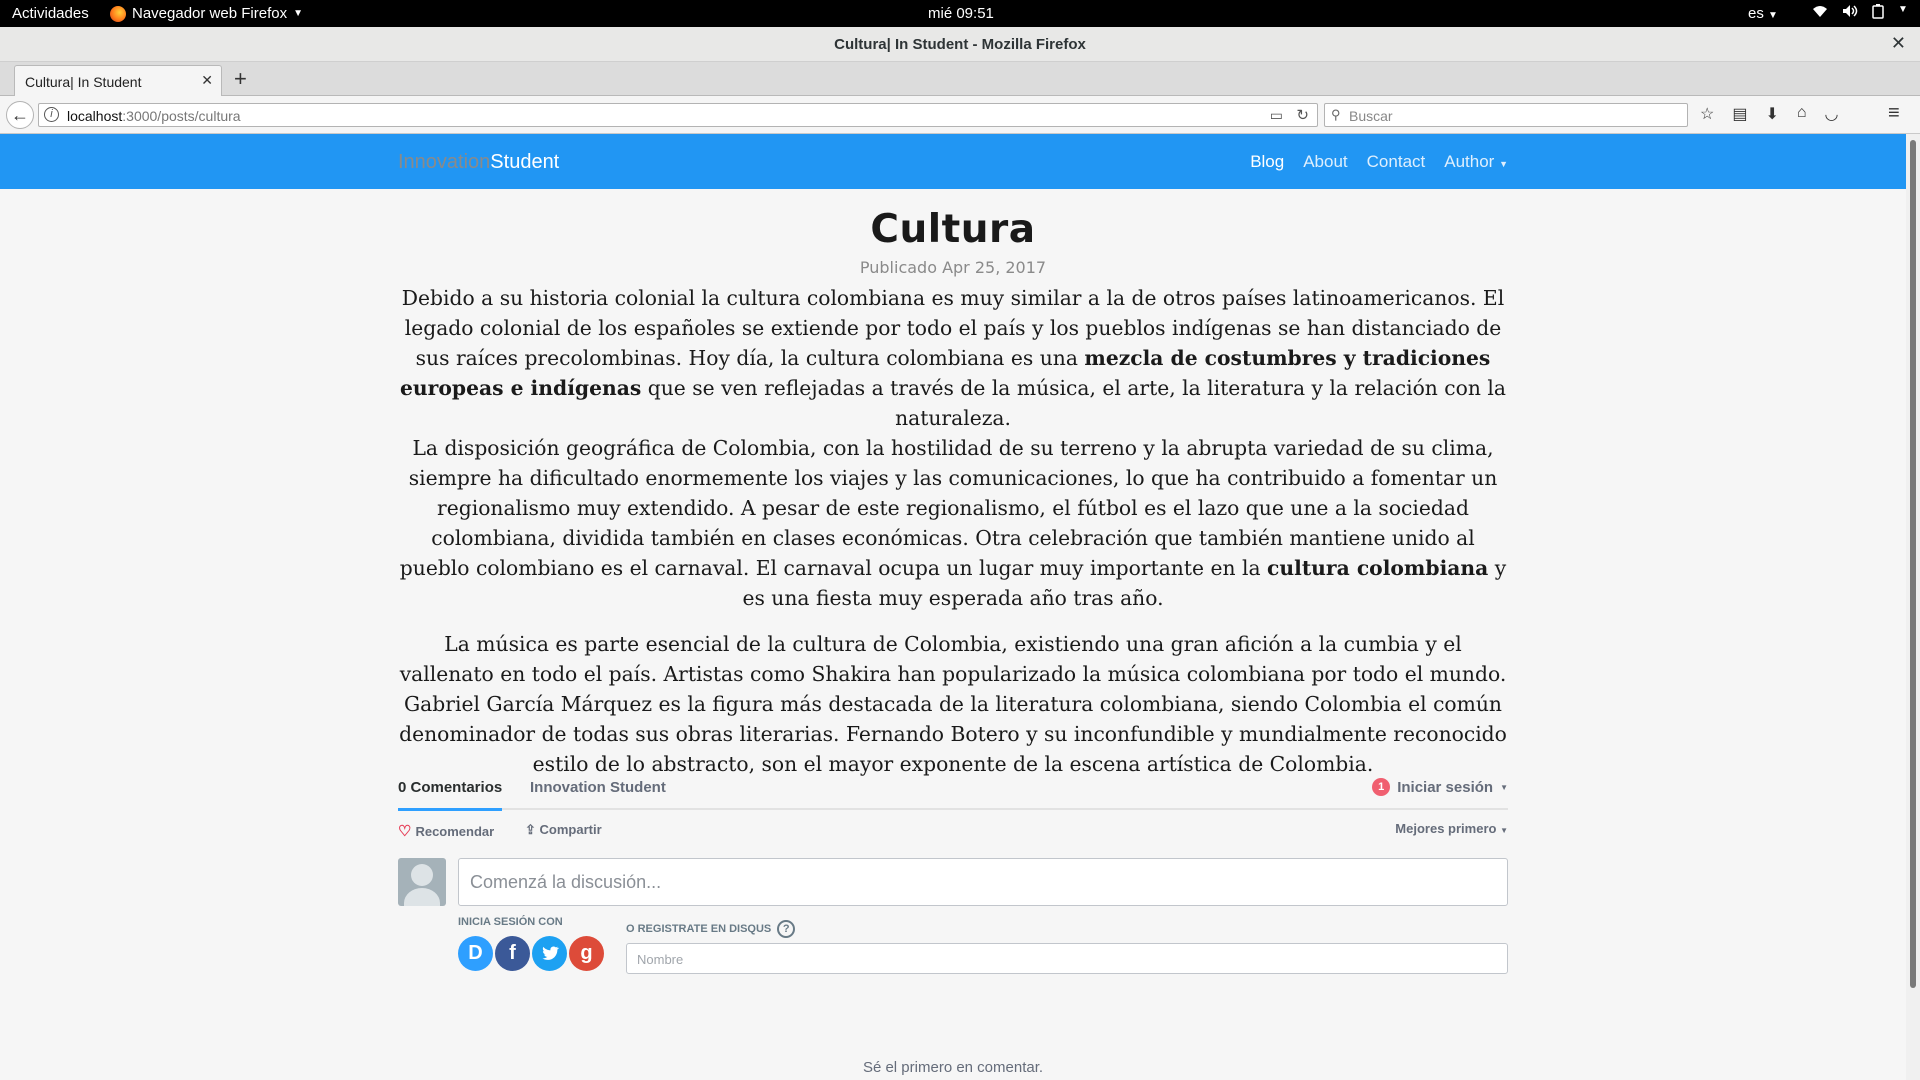 Image resolution: width=1920 pixels, height=1080 pixels. I want to click on sort-label: Mejores primero, so click(1446, 828).